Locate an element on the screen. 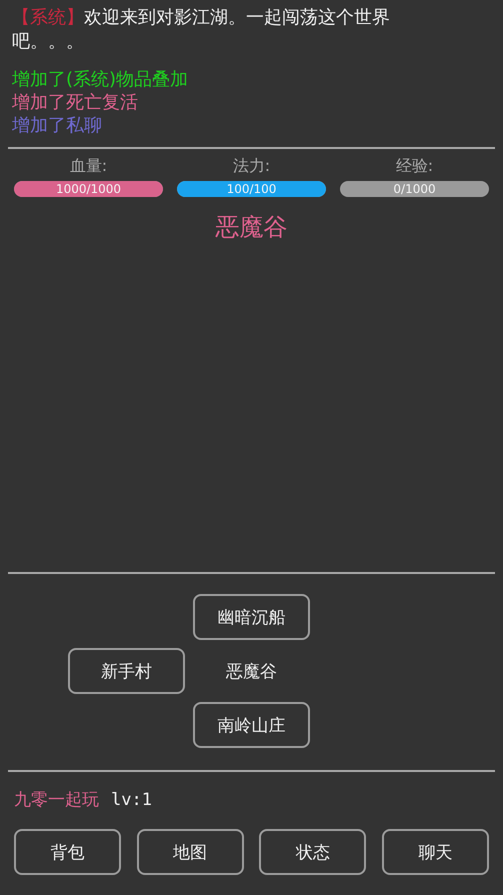 Image resolution: width=503 pixels, height=895 pixels. log-message: 增加了死亡复活 is located at coordinates (75, 102).